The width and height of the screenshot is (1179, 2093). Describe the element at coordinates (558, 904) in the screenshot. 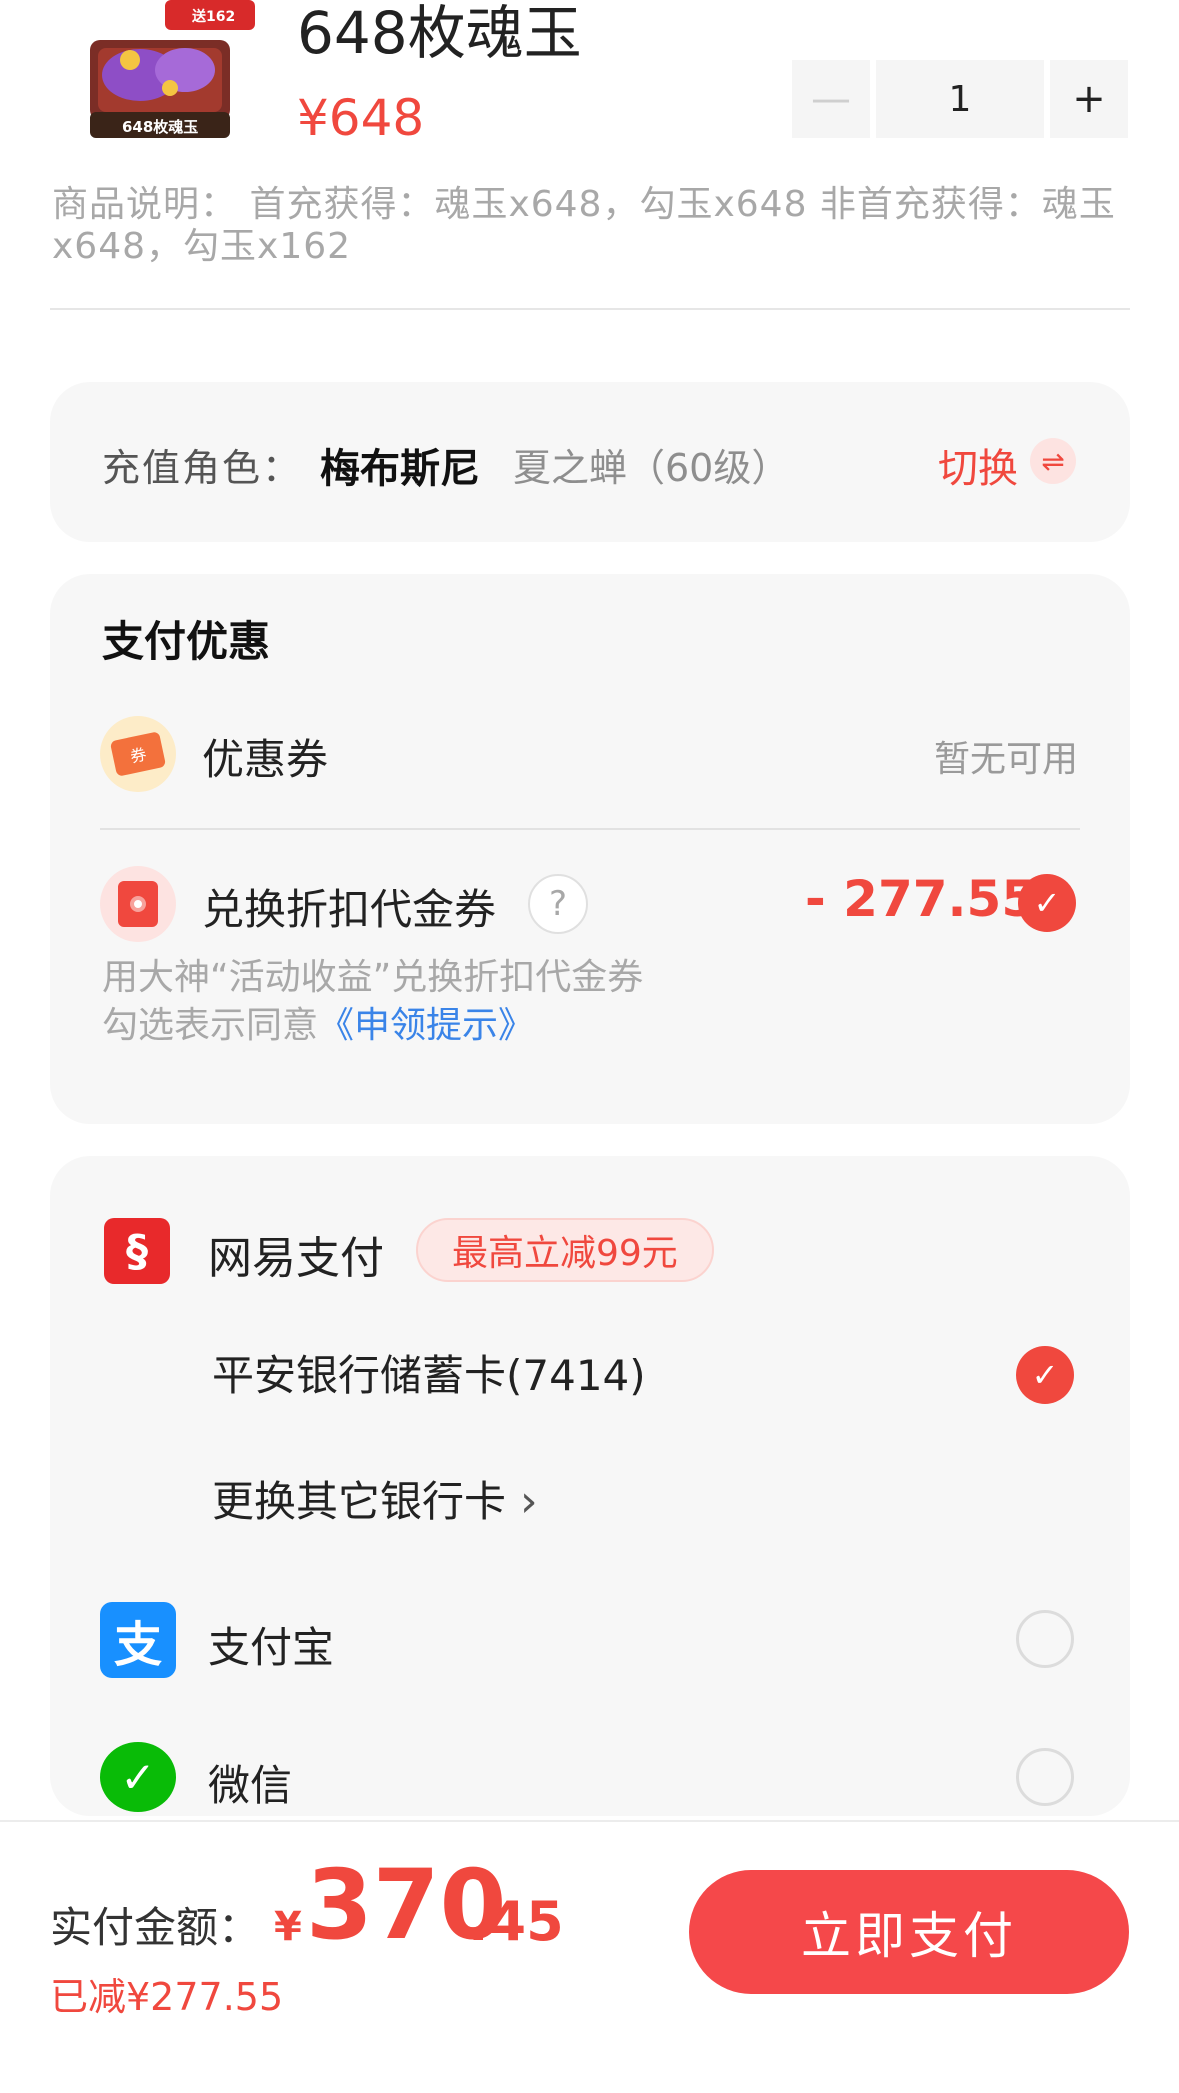

I see `help-icon: ?` at that location.